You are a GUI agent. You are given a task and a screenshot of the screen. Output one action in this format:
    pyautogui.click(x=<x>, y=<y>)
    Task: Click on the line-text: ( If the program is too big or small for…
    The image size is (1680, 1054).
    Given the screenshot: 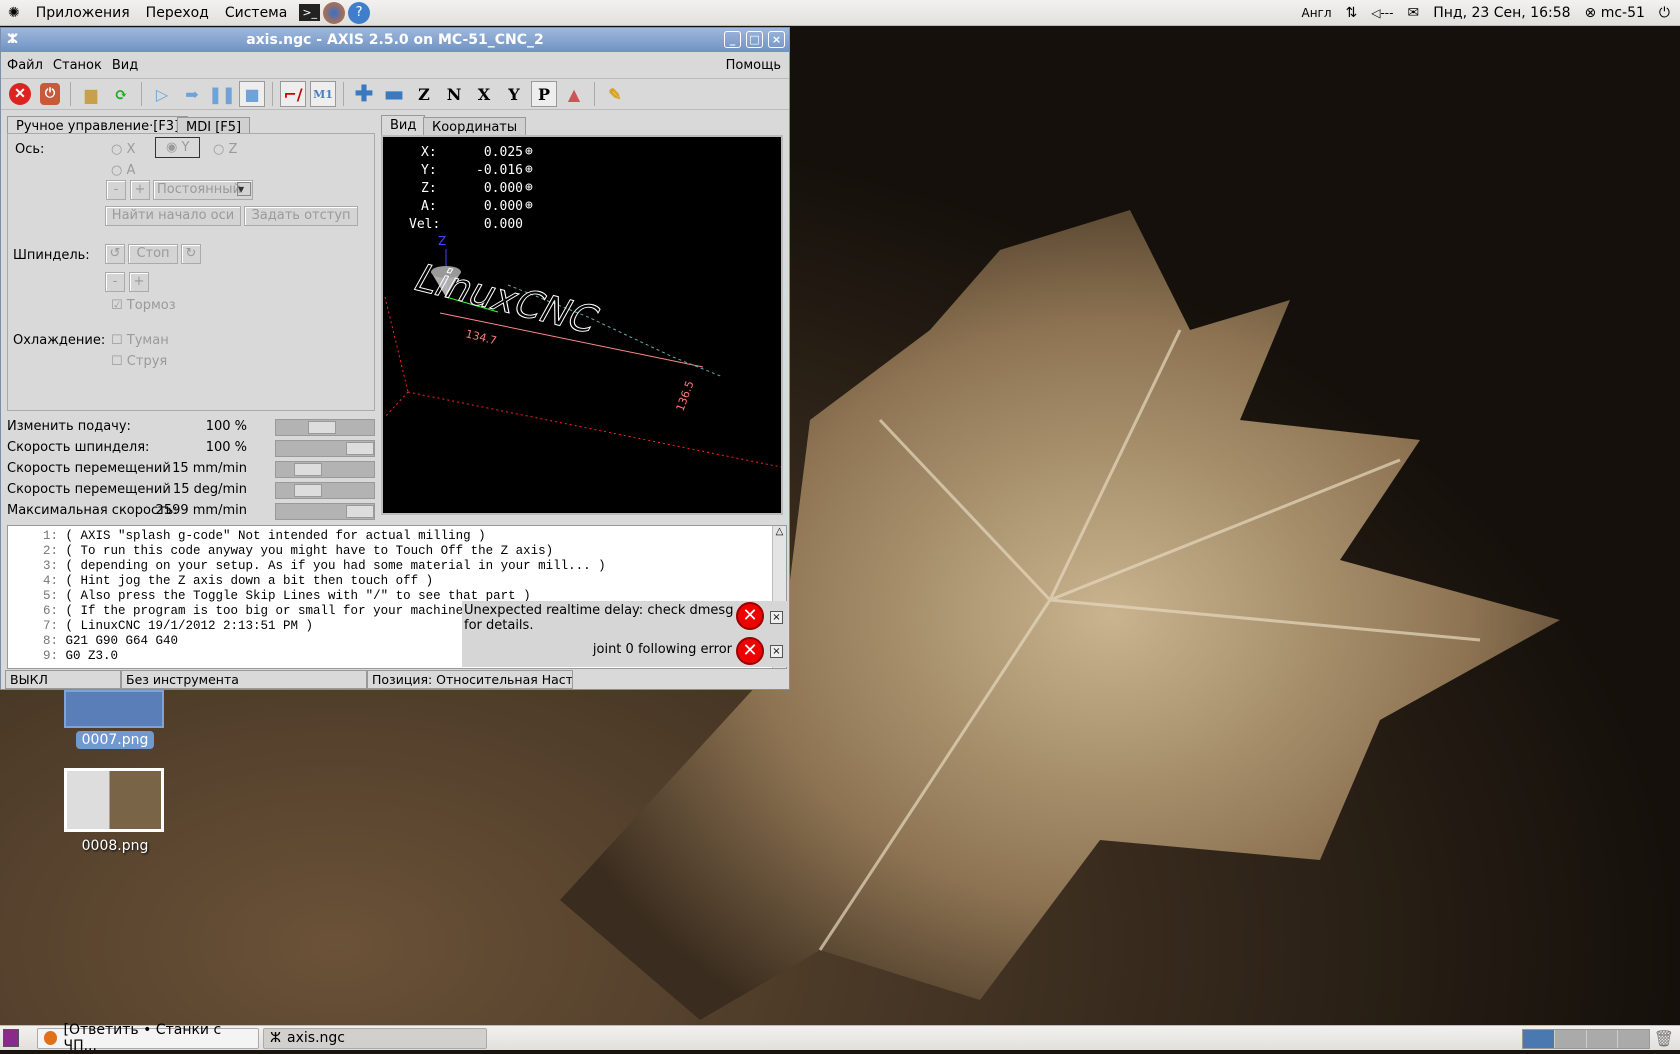 What is the action you would take?
    pyautogui.click(x=279, y=611)
    